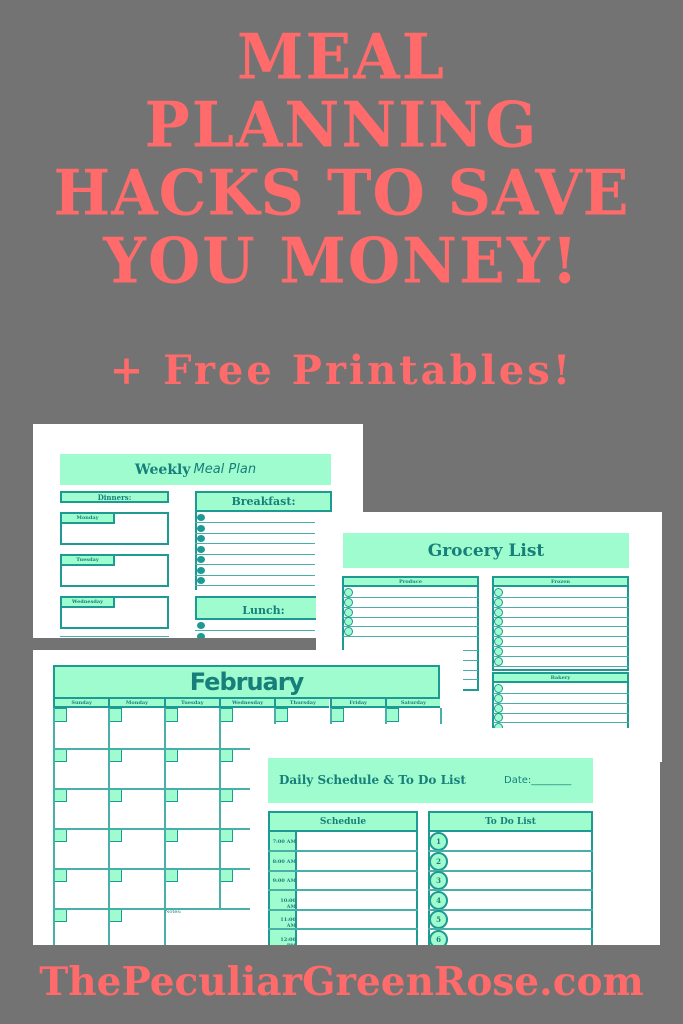 The image size is (683, 1024). Describe the element at coordinates (372, 780) in the screenshot. I see `daily-title: Daily Schedule & To Do List` at that location.